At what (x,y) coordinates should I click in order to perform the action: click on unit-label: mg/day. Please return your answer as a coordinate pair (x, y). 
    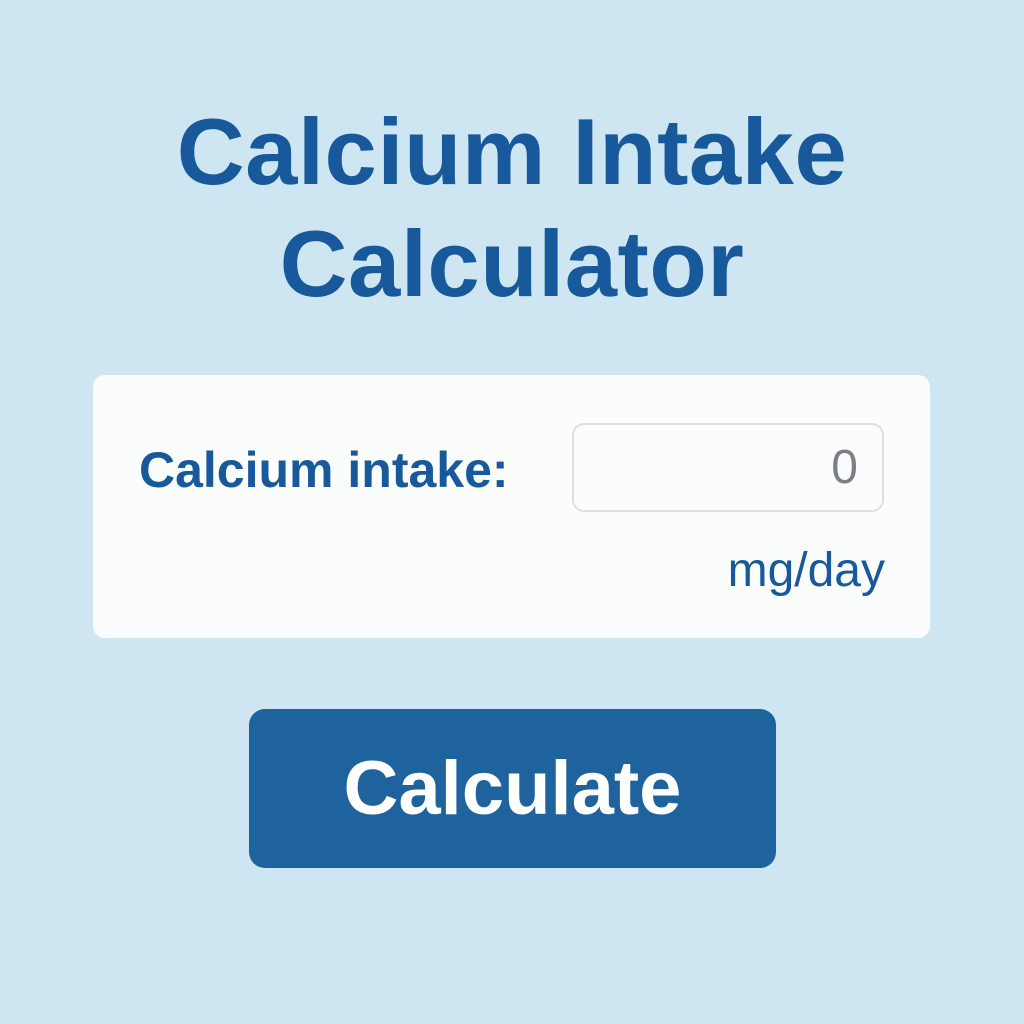
    Looking at the image, I should click on (806, 570).